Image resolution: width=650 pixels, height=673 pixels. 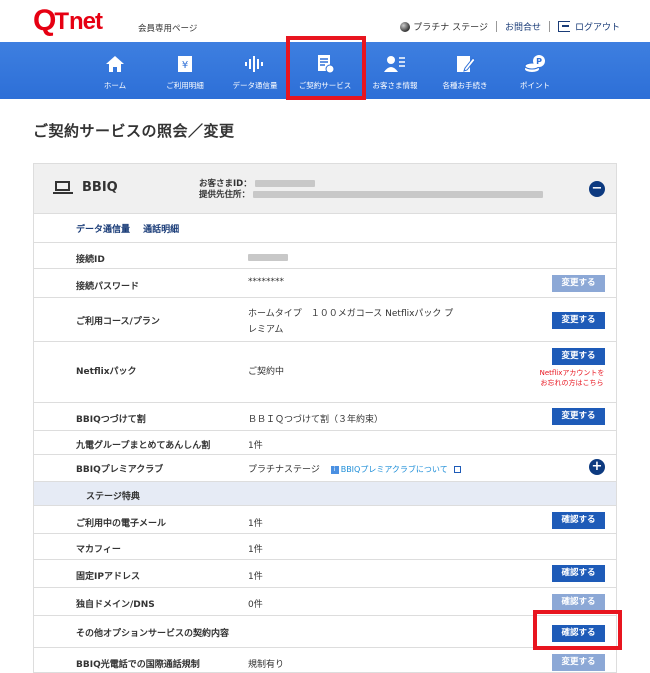 What do you see at coordinates (161, 230) in the screenshot?
I see `call-details-link: 通話明細` at bounding box center [161, 230].